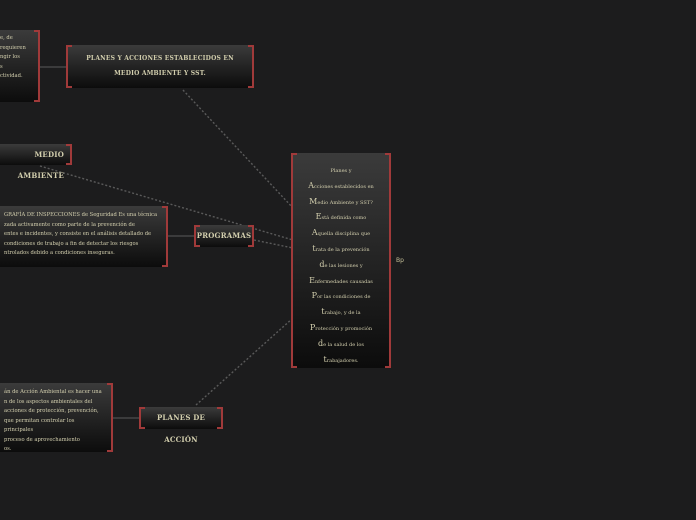  What do you see at coordinates (400, 260) in the screenshot?
I see `side-tag: Bp` at bounding box center [400, 260].